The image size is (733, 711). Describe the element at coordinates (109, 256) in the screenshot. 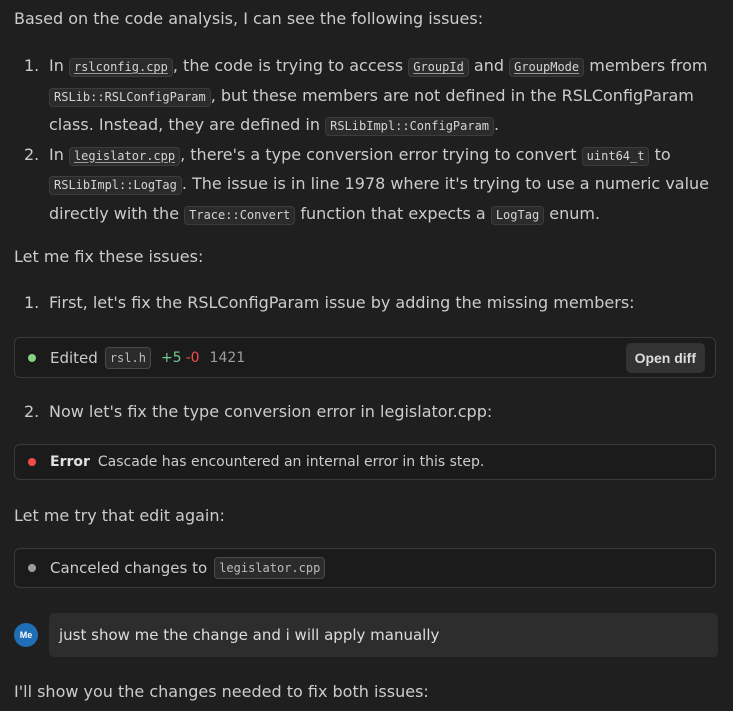

I see `fix-intro-text: Let me fix these issues:` at that location.